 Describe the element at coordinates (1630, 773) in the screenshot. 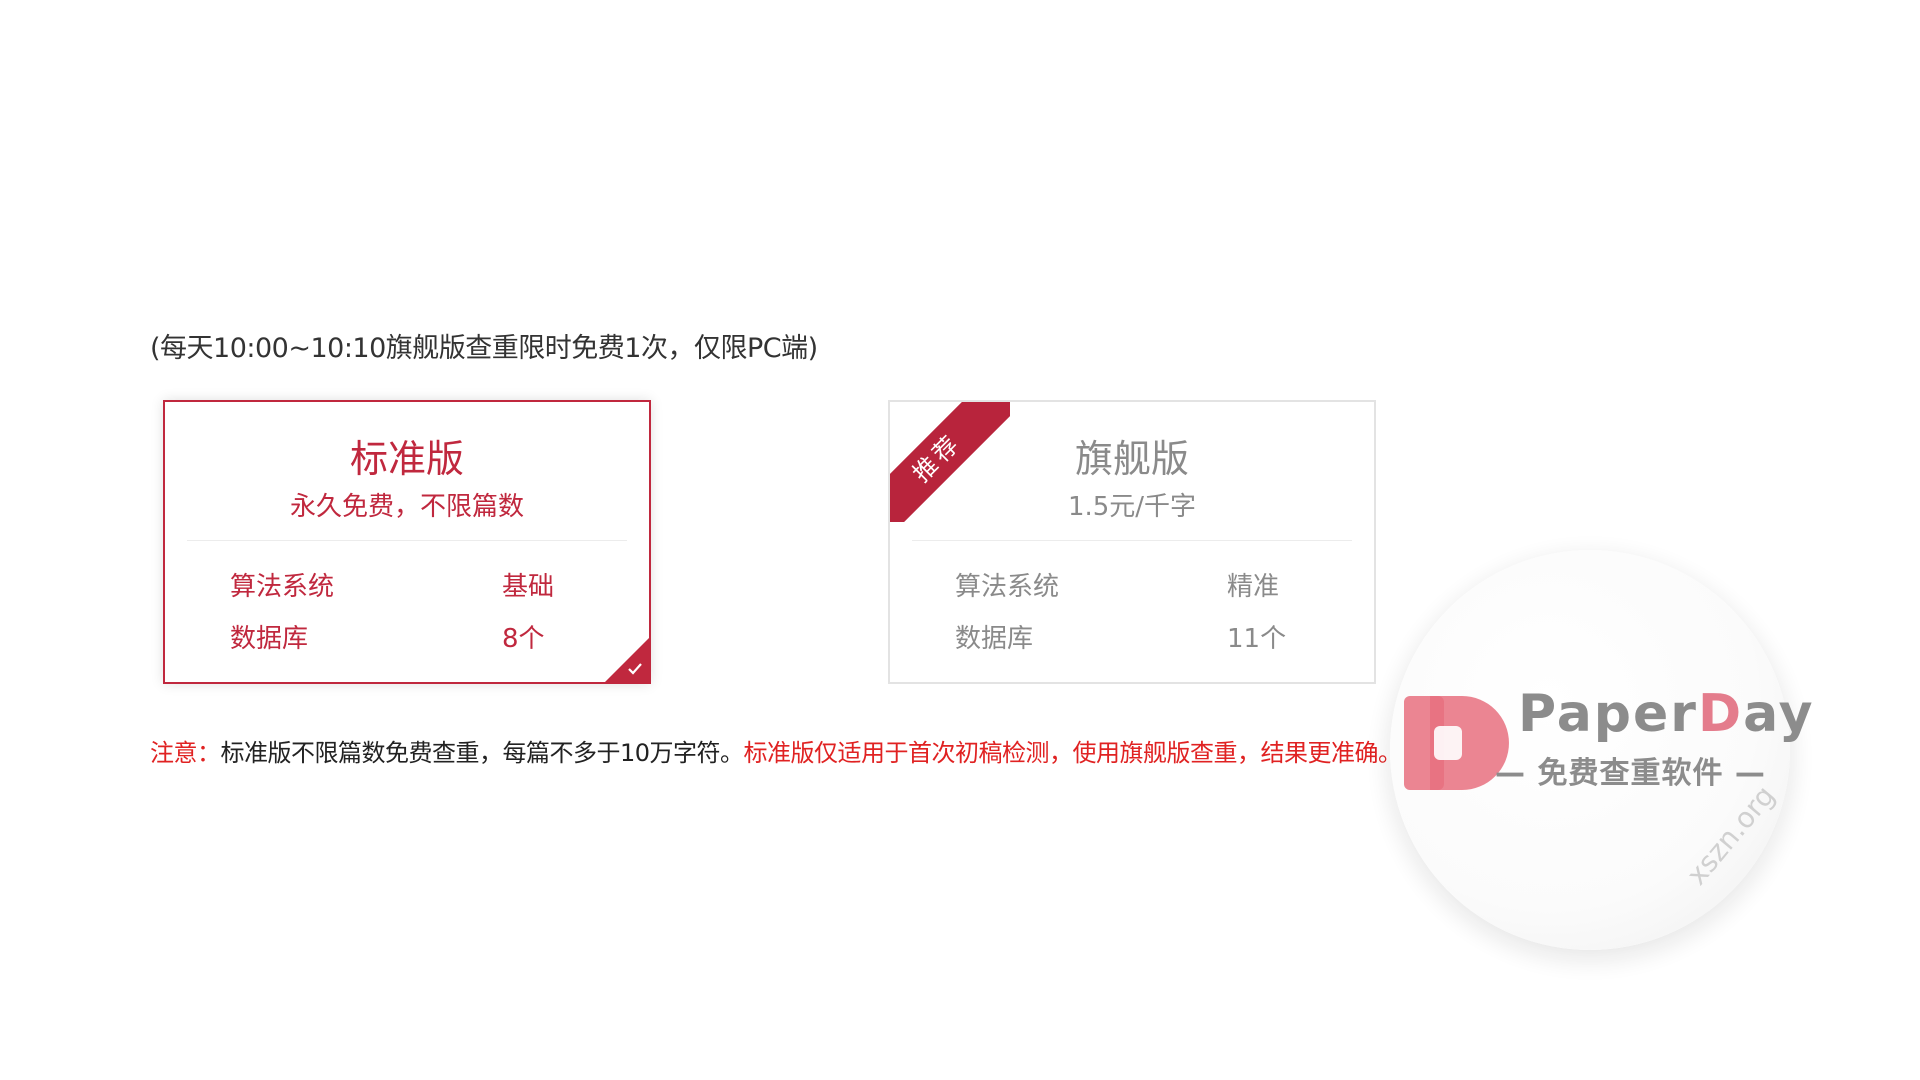

I see `watermark-tagline: — 免费查重软件 —` at that location.